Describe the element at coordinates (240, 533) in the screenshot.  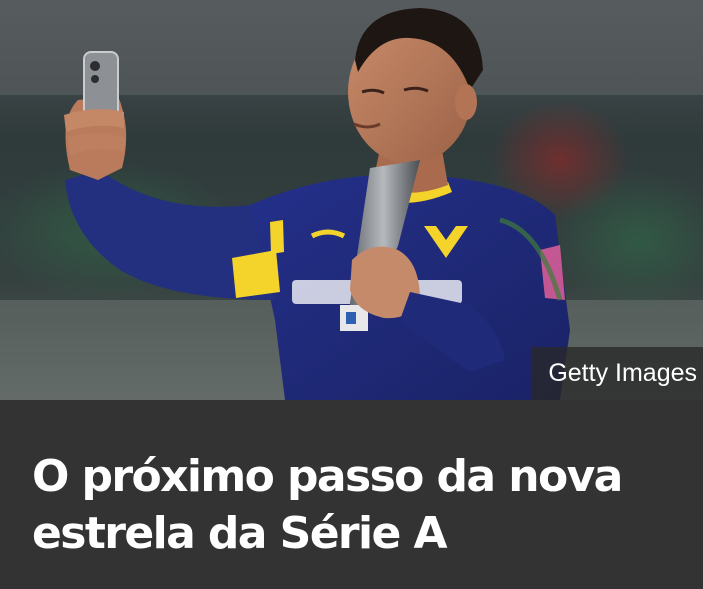
I see `headline-line-2: estrela da Série A` at that location.